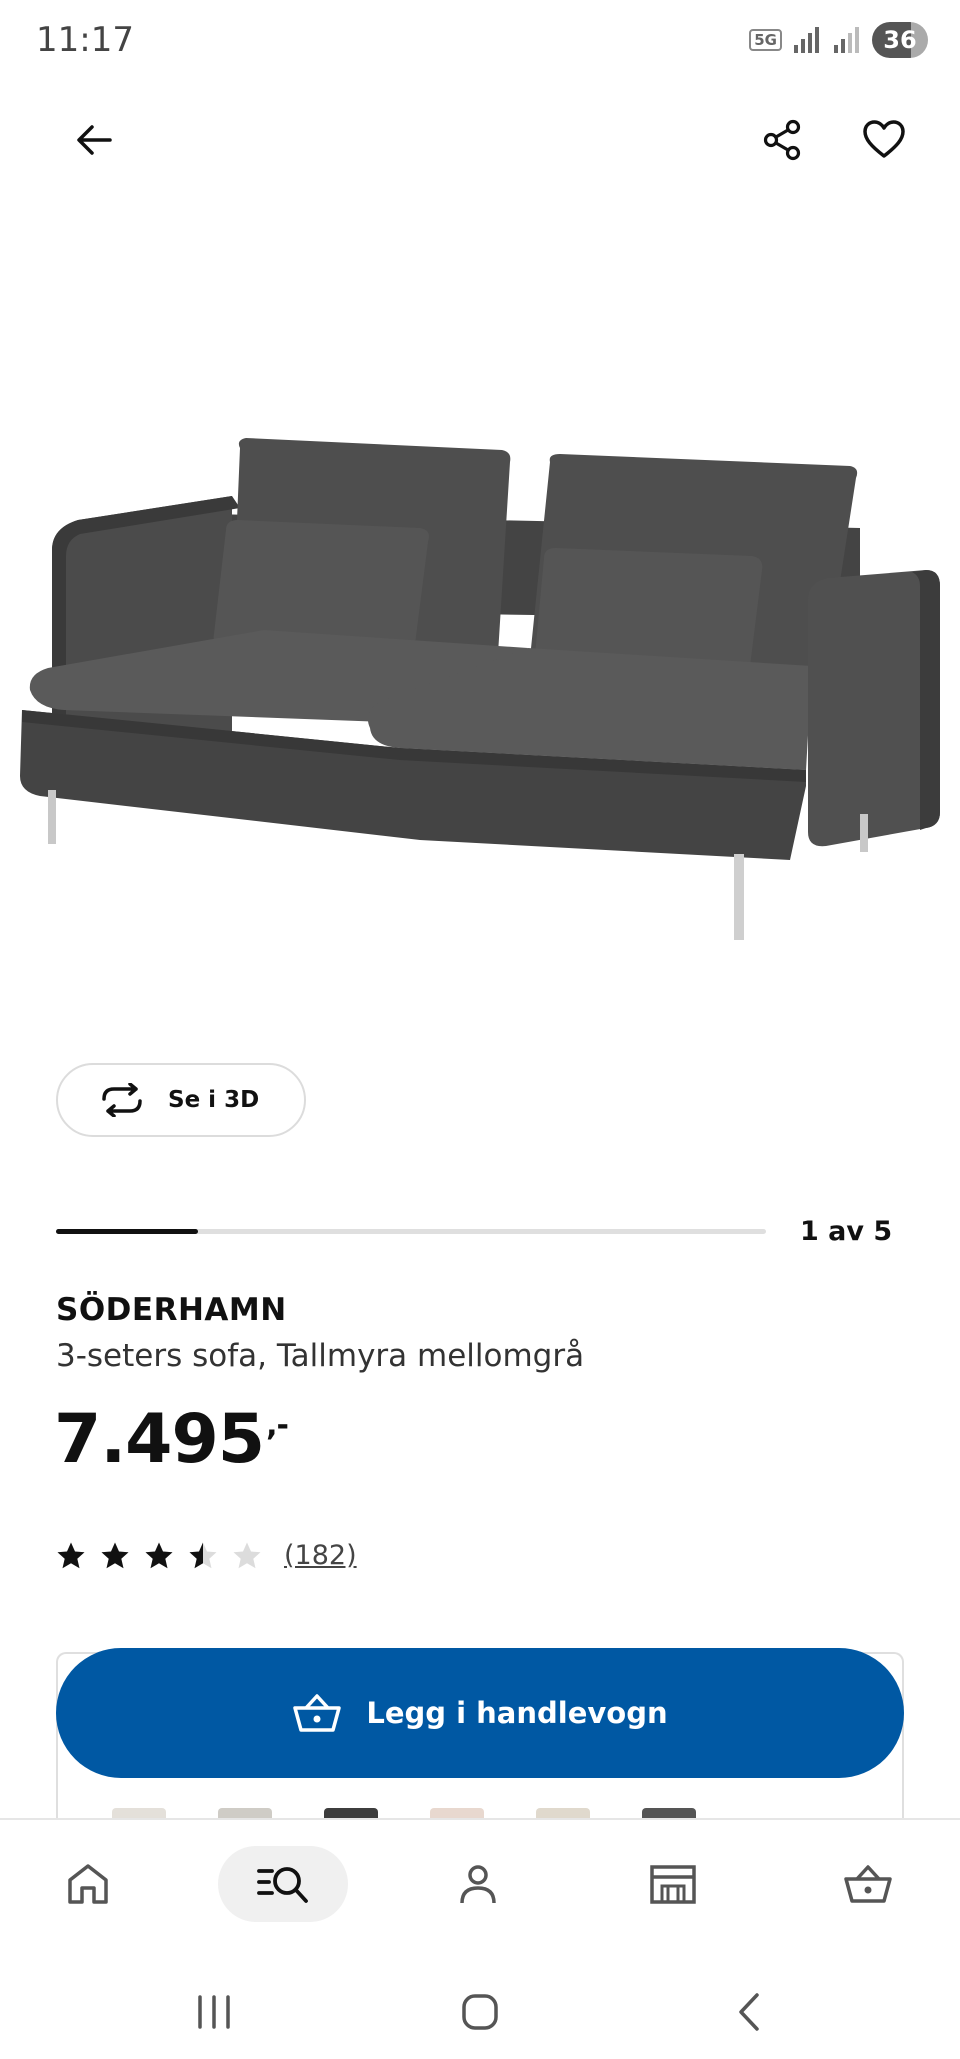  Describe the element at coordinates (171, 1310) in the screenshot. I see `product-name: SÖDERHAMN` at that location.